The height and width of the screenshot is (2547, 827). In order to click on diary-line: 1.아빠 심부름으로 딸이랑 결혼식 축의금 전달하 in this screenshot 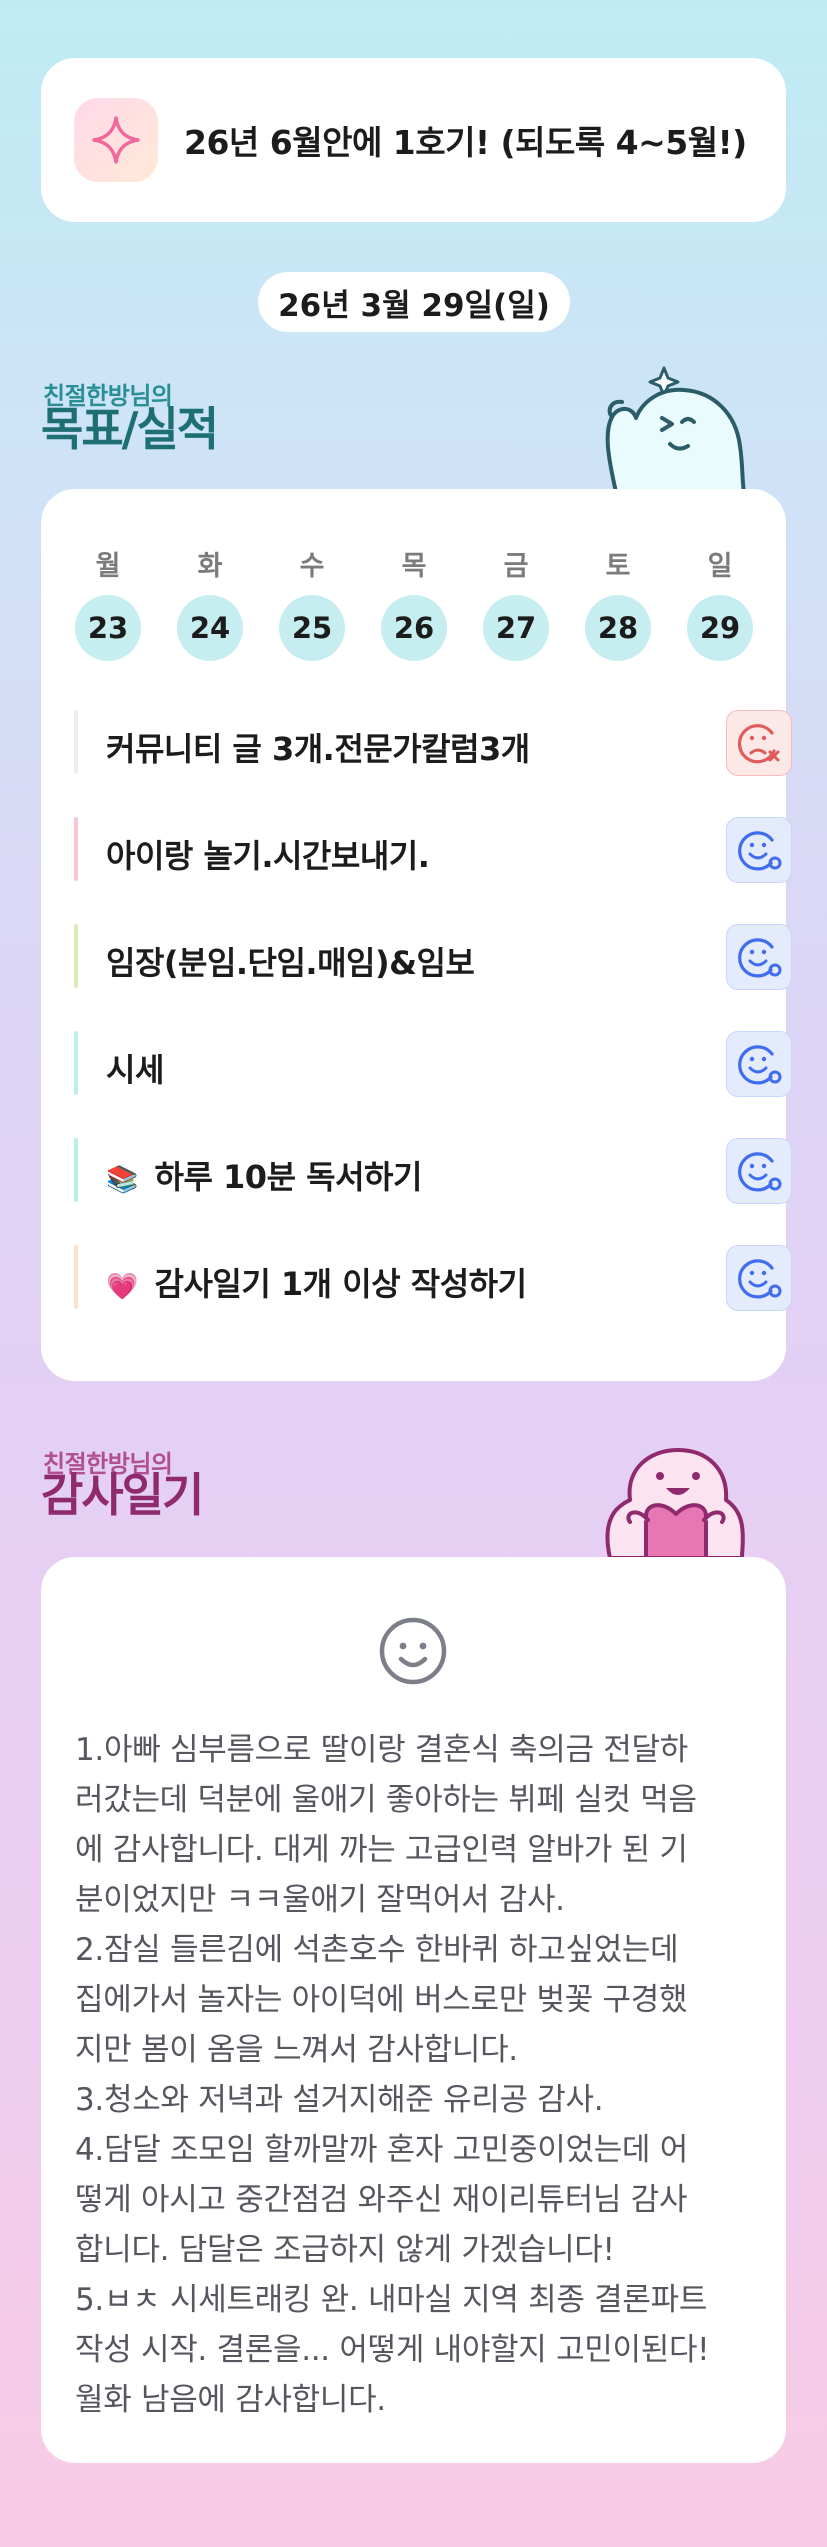, I will do `click(381, 1750)`.